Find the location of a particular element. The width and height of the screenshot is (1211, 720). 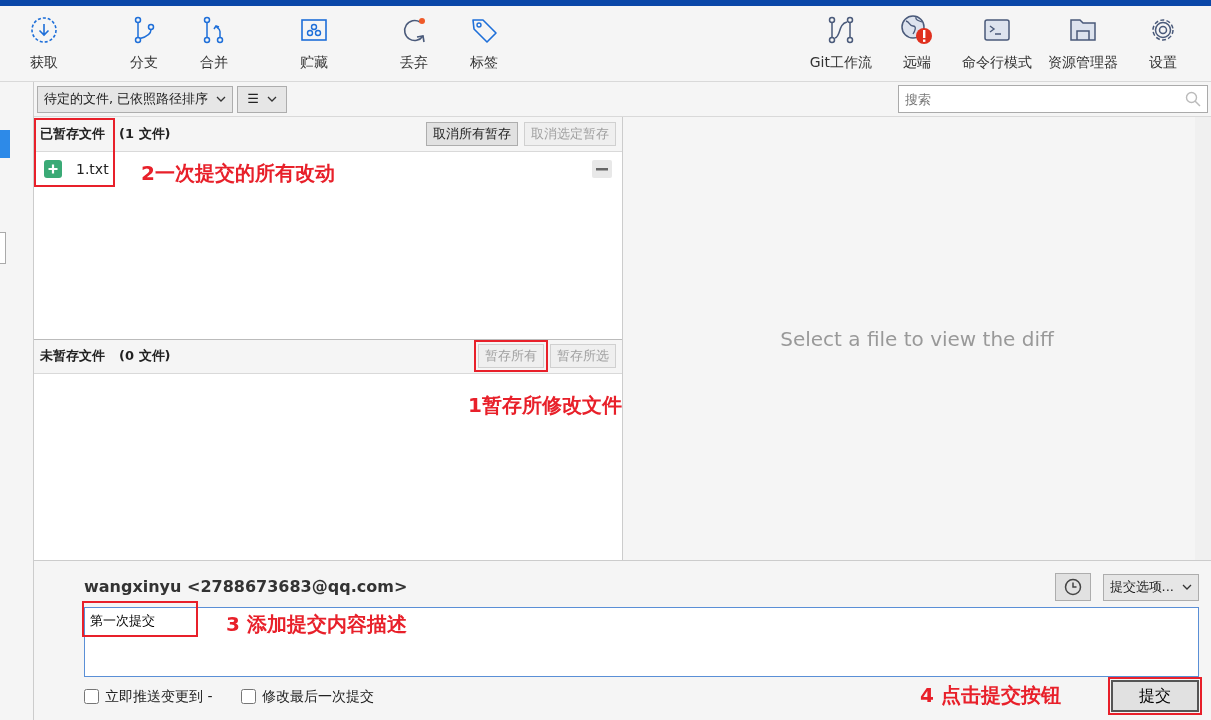

toolbar-button: Git工作流 is located at coordinates (840, 43).